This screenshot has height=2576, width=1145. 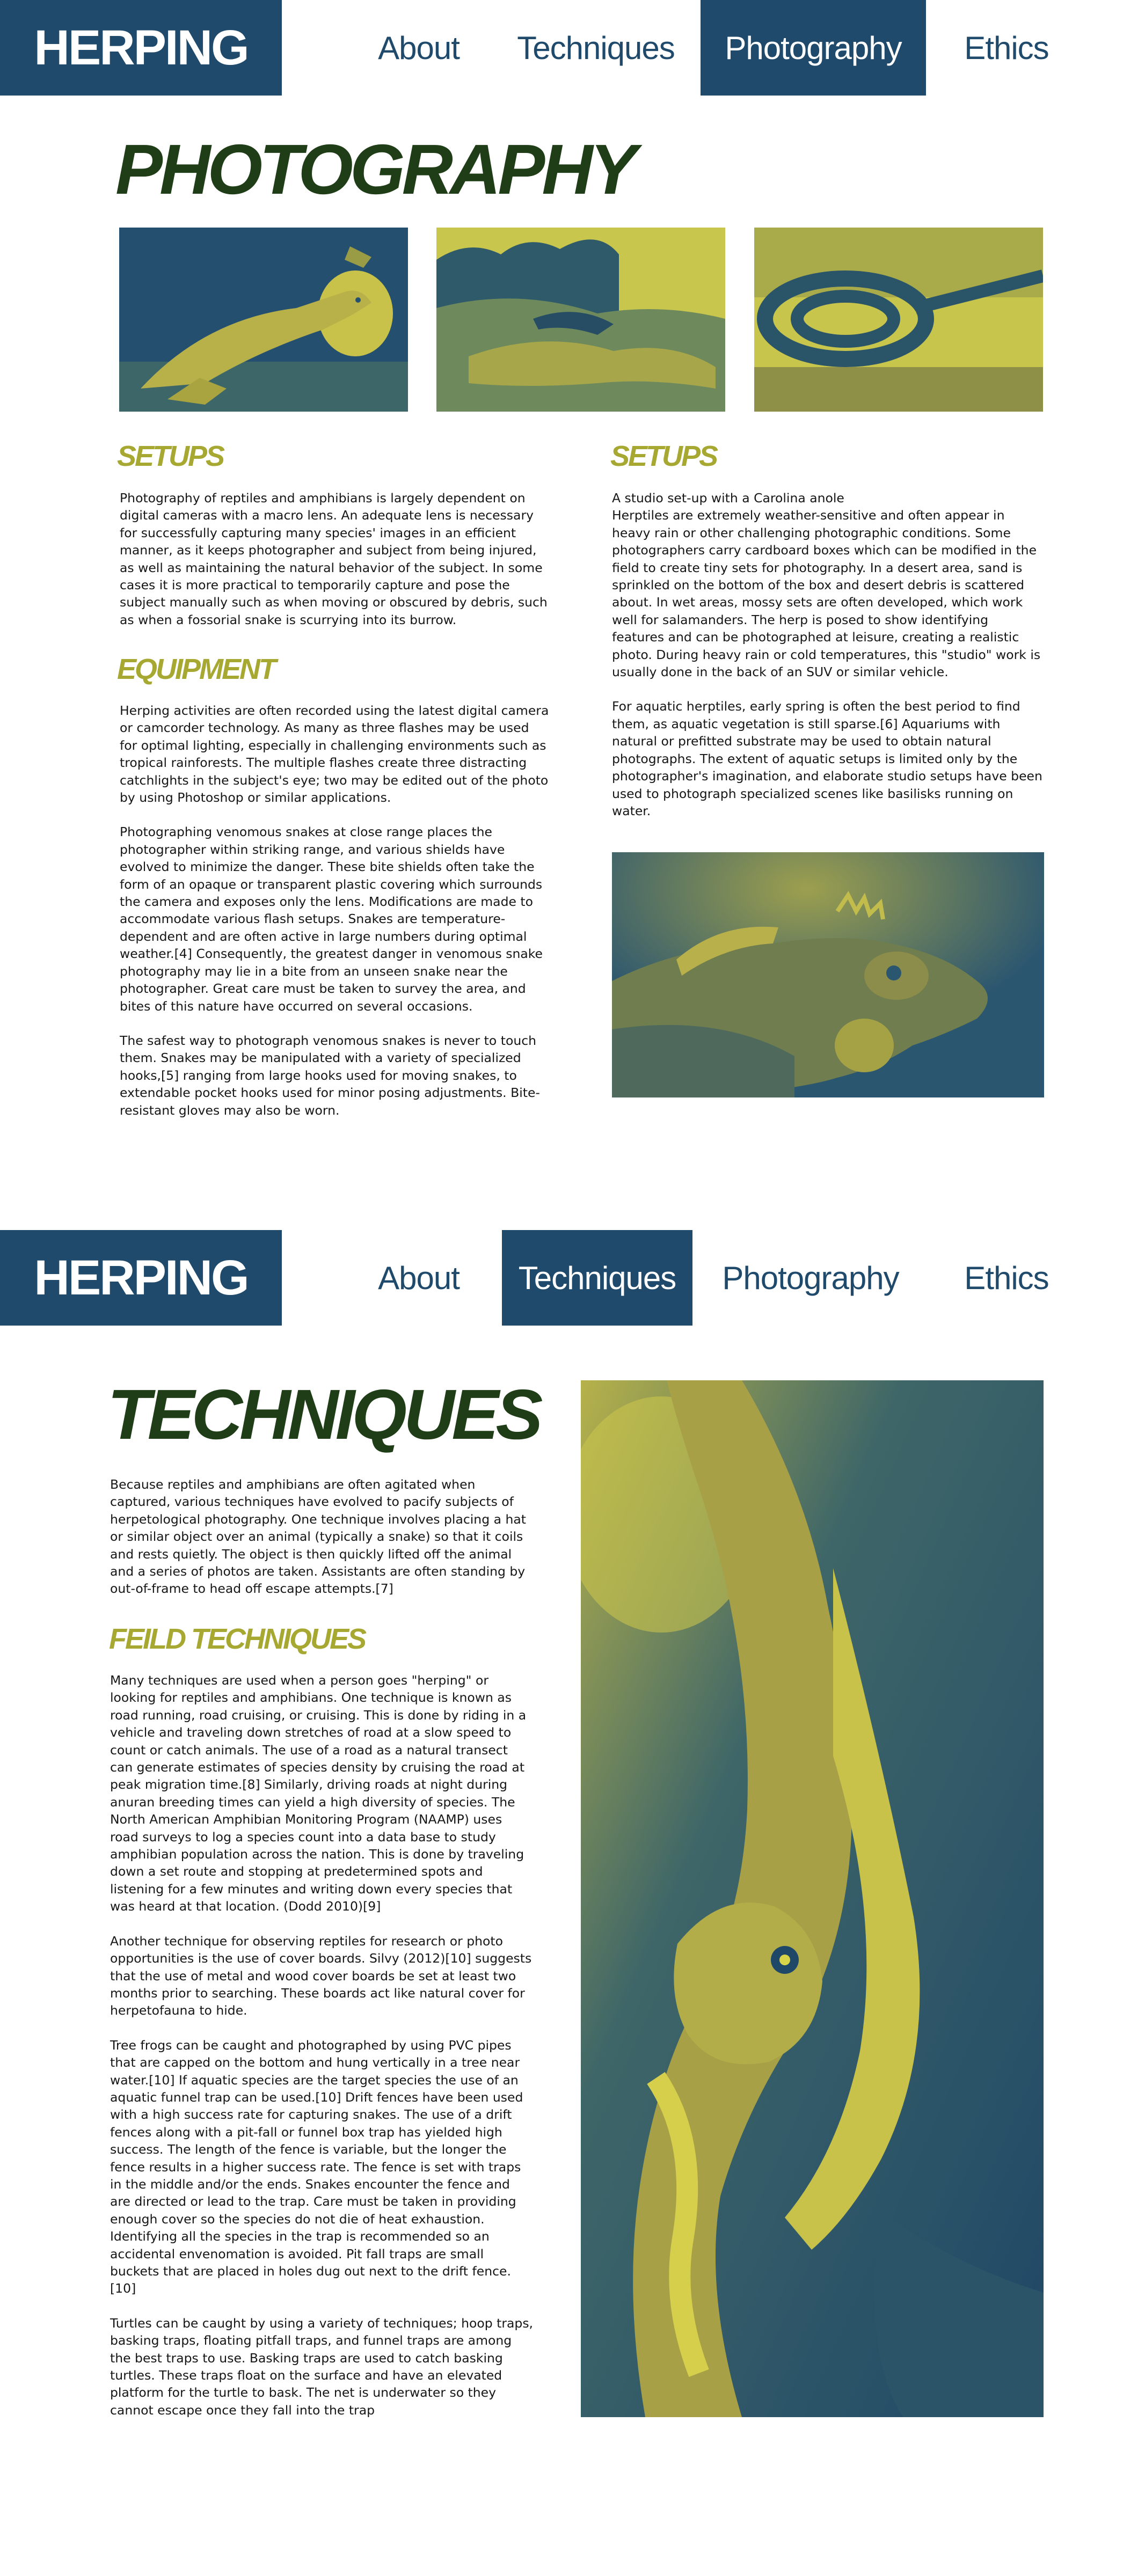 I want to click on nav-ethics: Ethics, so click(x=1007, y=48).